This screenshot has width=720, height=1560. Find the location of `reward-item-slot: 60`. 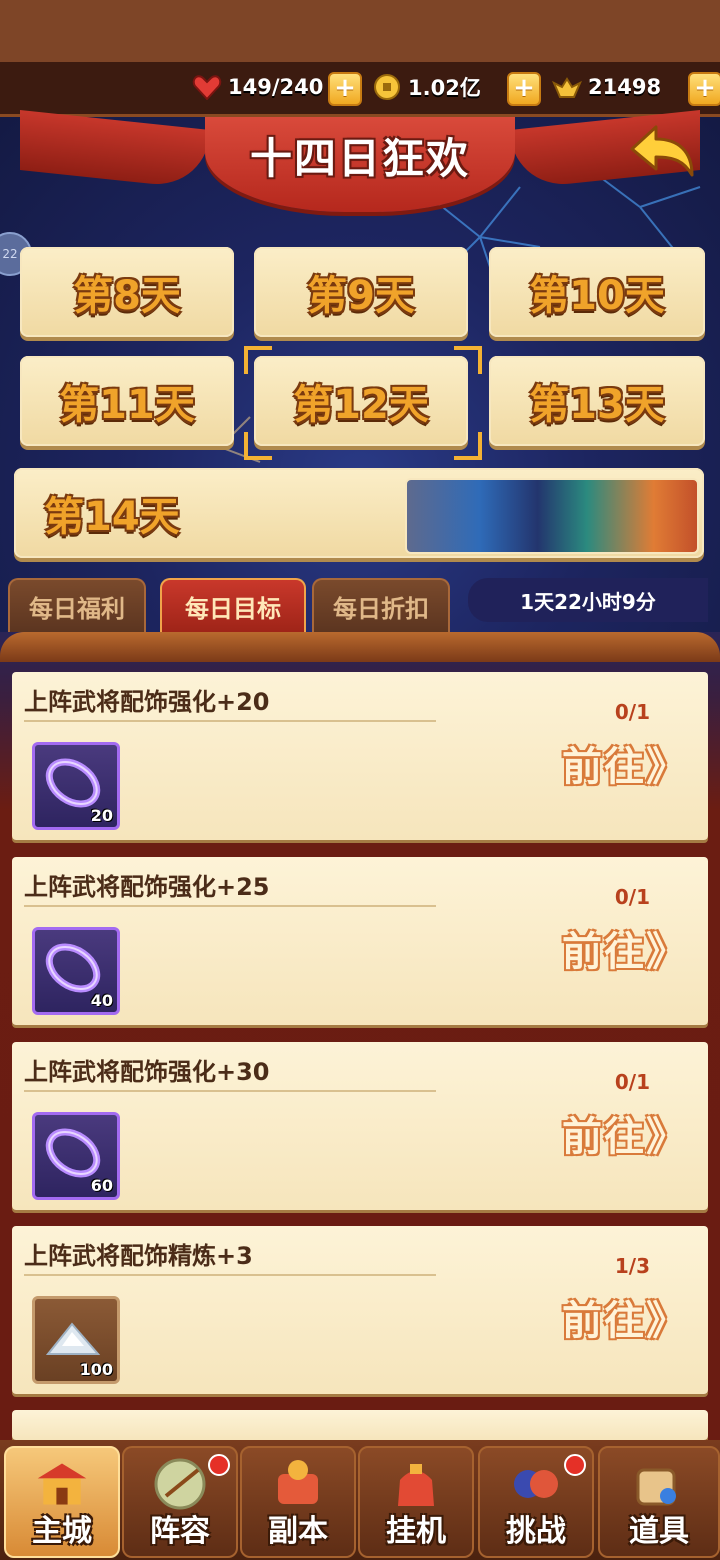

reward-item-slot: 60 is located at coordinates (76, 1156).